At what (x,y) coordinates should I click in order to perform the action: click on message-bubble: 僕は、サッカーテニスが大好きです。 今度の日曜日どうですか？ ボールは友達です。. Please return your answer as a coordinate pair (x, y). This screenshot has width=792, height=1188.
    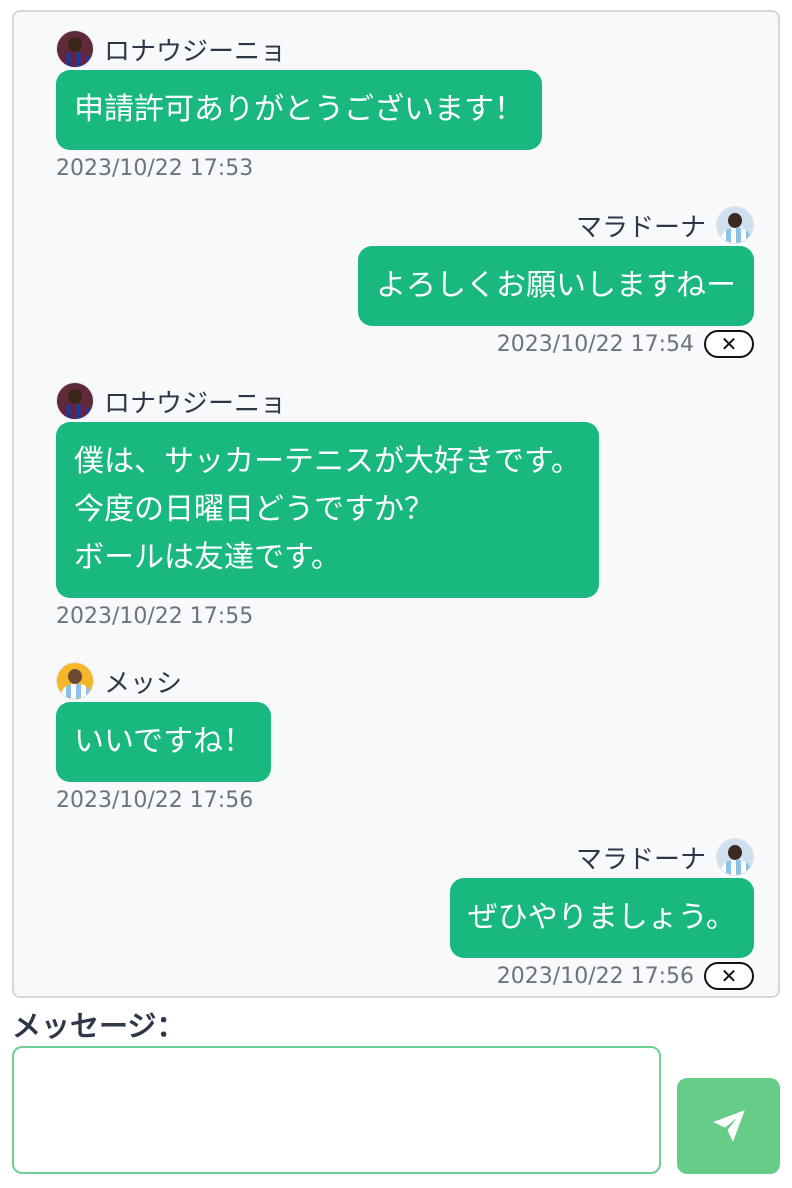
    Looking at the image, I should click on (327, 510).